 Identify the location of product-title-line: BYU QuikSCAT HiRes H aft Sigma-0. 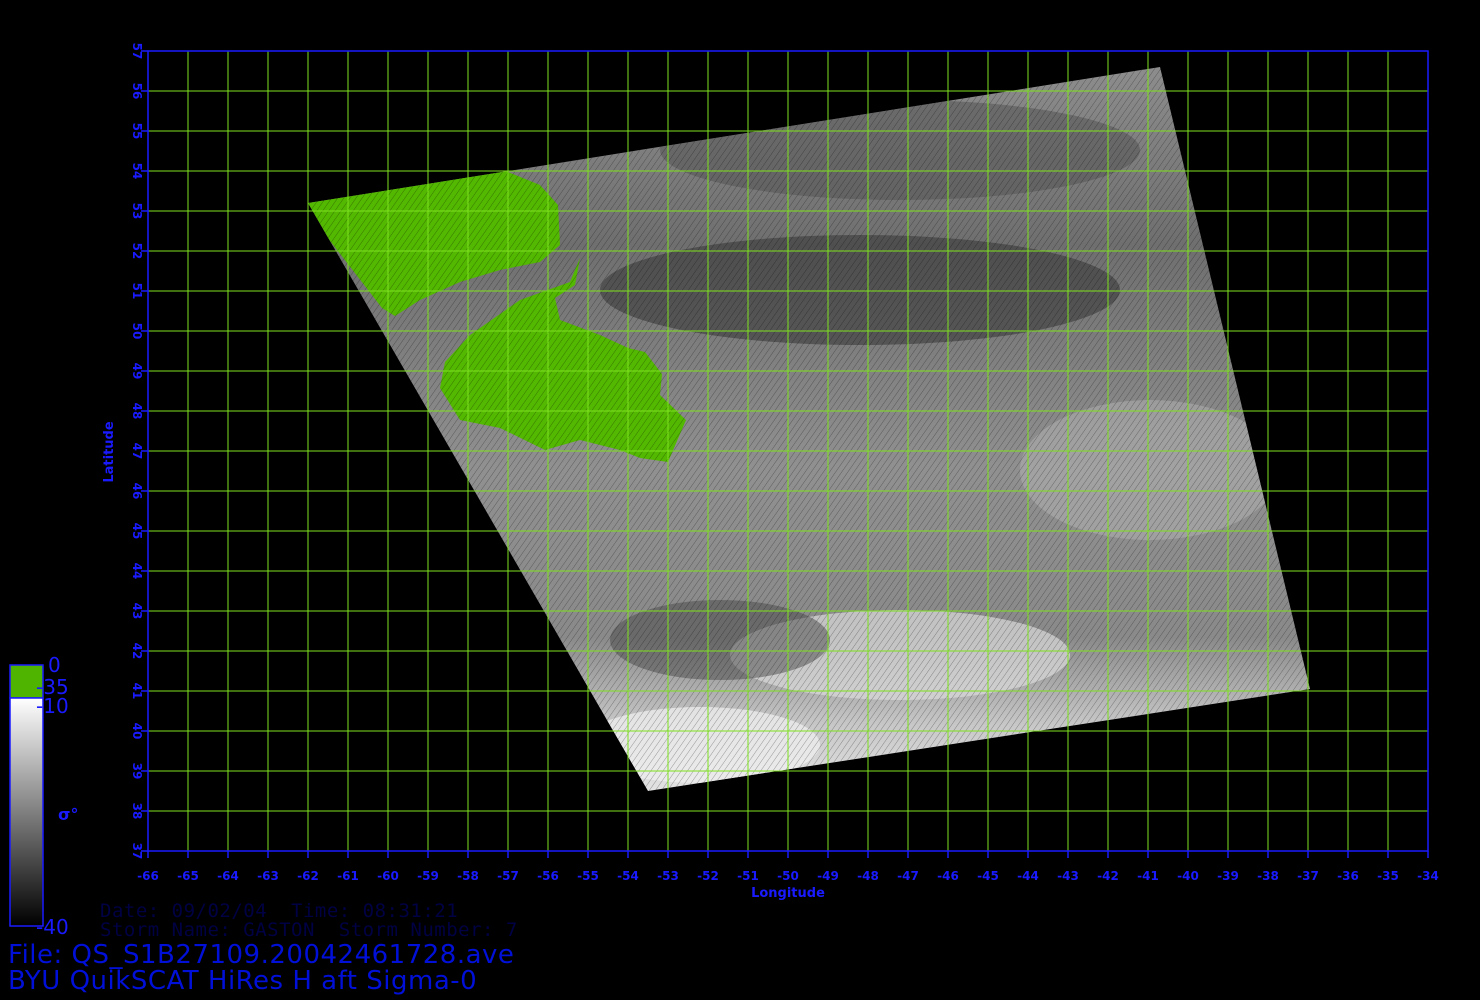
(243, 981).